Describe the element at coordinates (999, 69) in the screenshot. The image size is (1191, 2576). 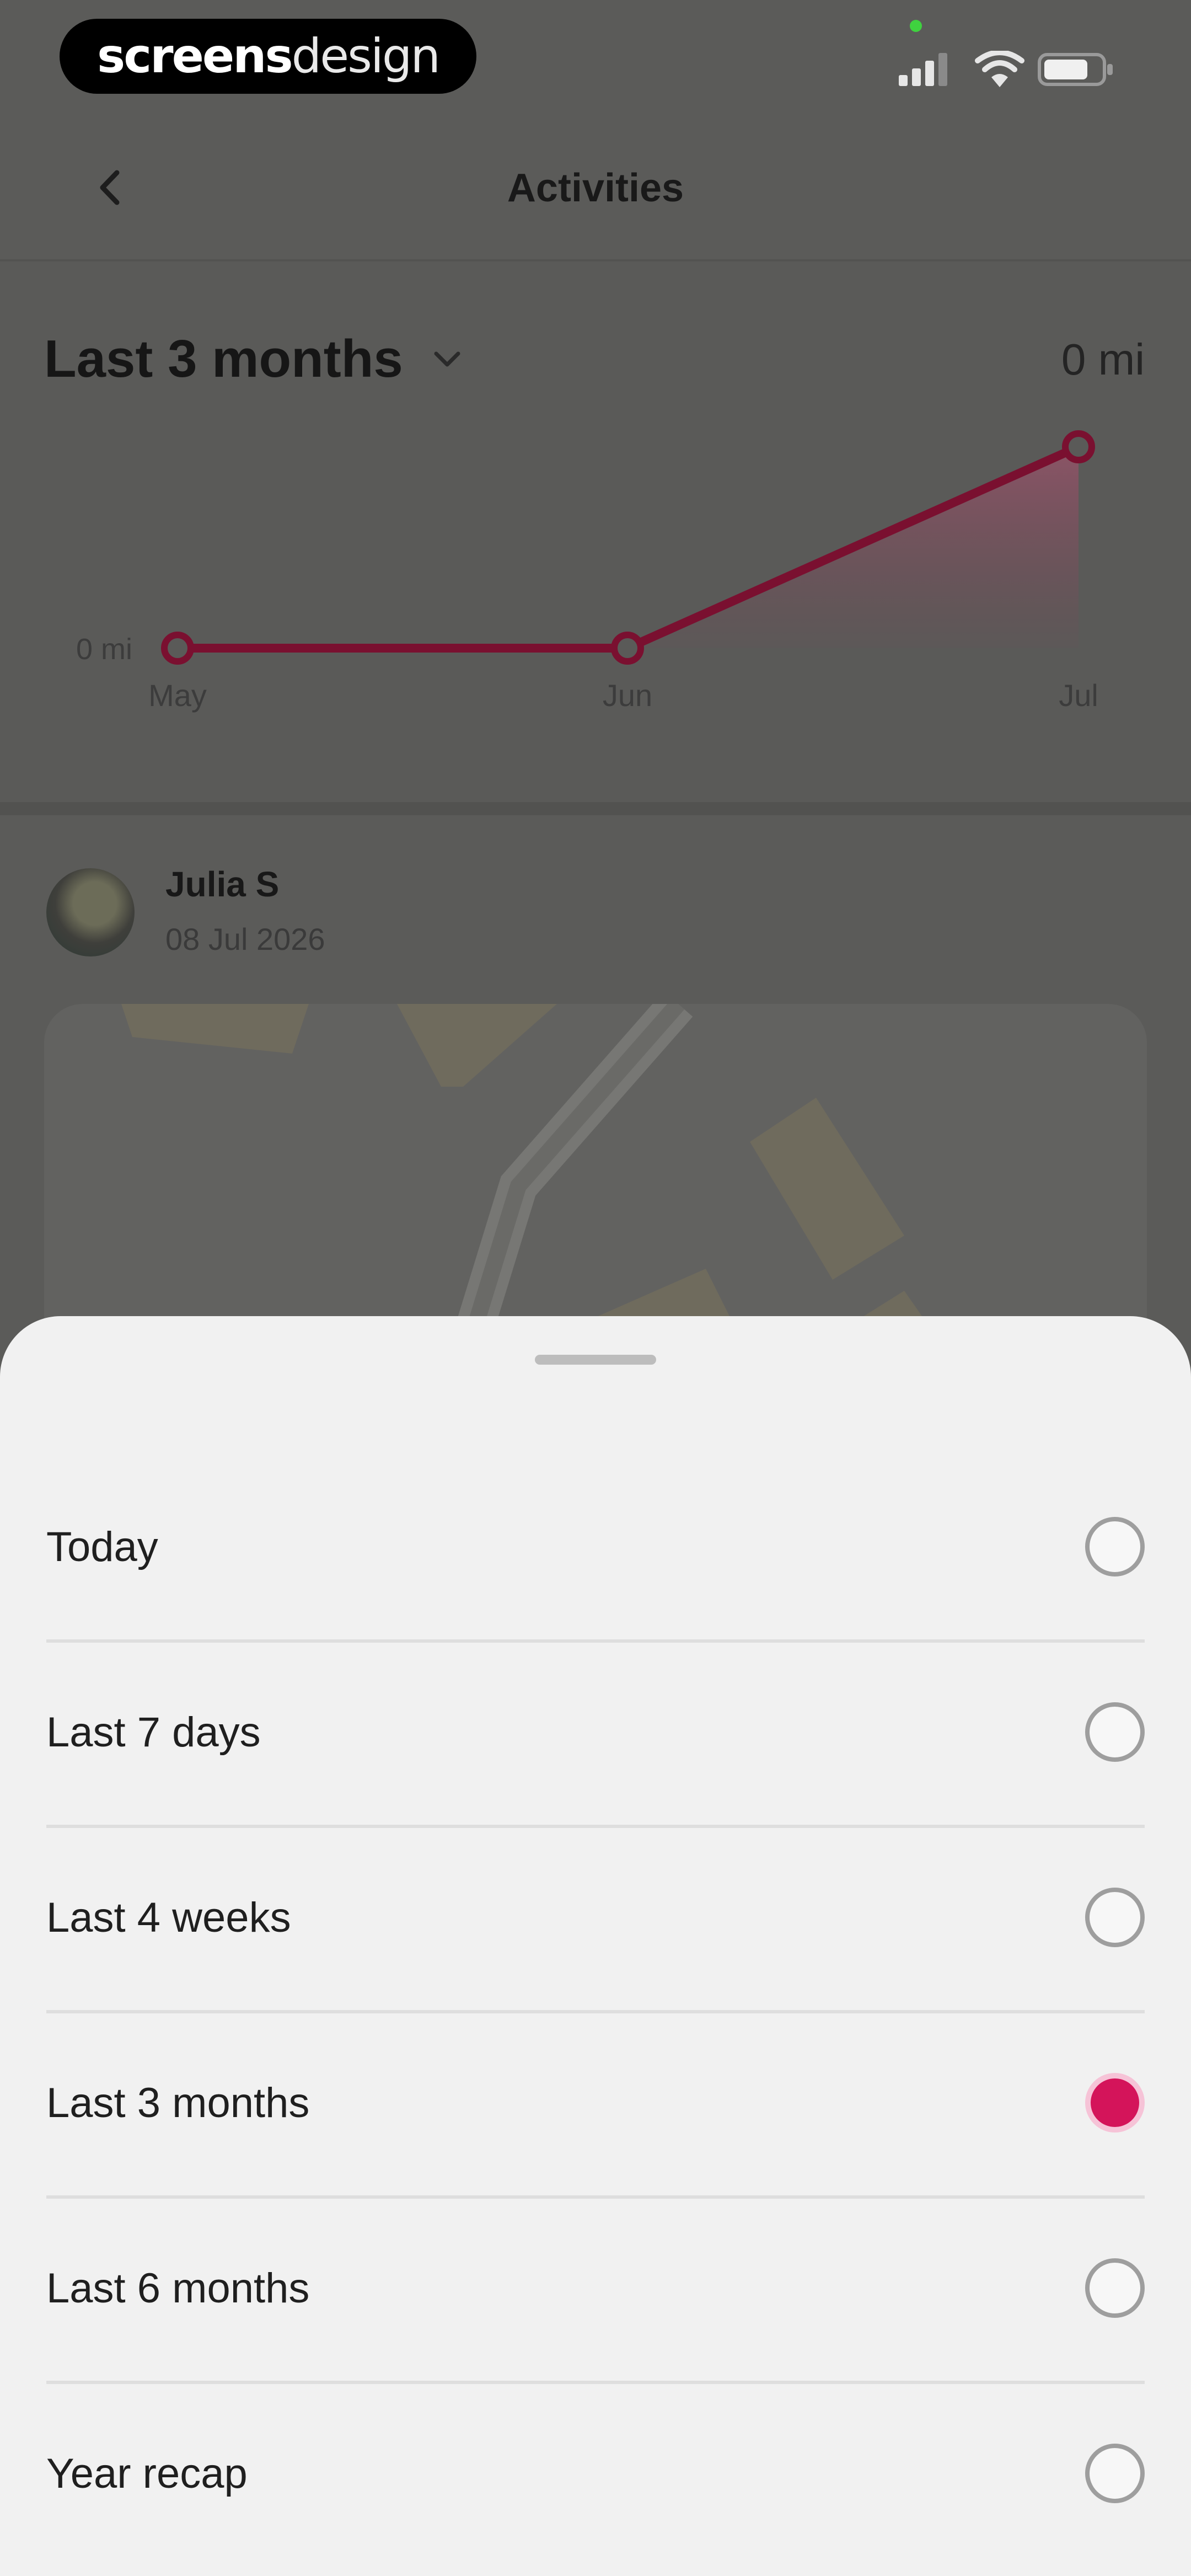
I see `wifi-icon` at that location.